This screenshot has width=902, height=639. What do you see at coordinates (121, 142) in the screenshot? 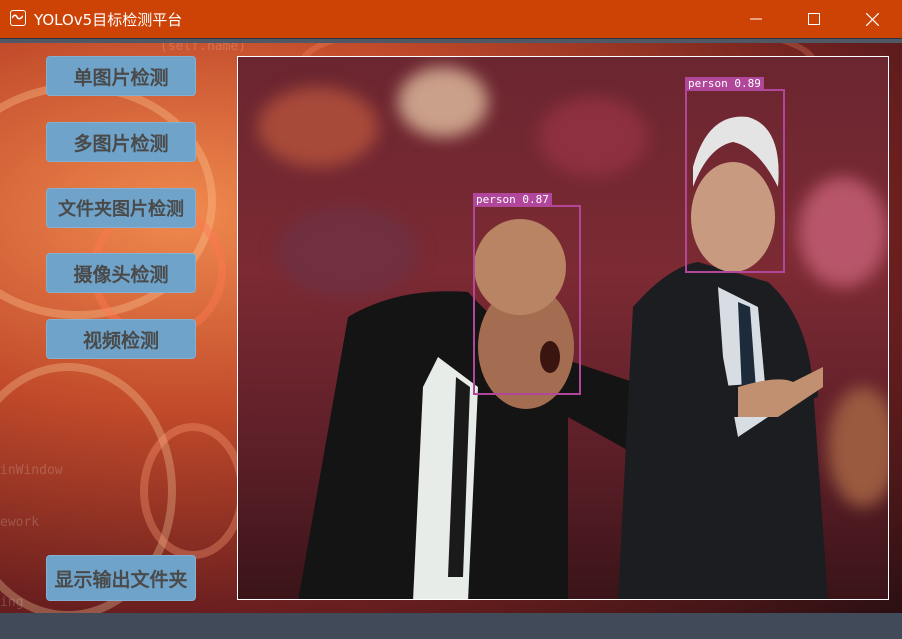
I see `multi-image-detect-button: 多图片检测` at bounding box center [121, 142].